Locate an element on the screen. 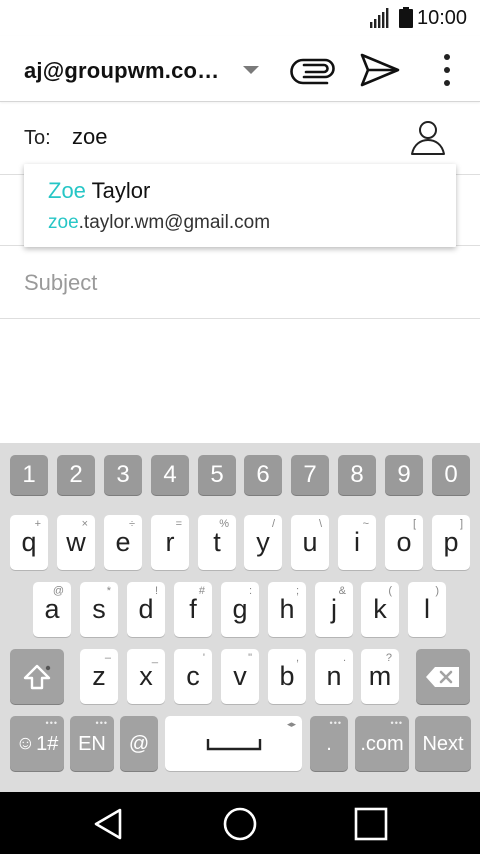 The width and height of the screenshot is (480, 854). more-options-button is located at coordinates (447, 70).